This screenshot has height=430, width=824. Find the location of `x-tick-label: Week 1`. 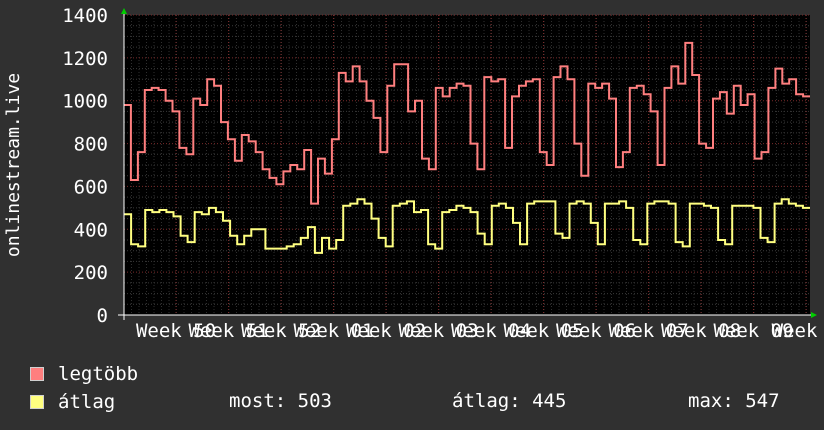

x-tick-label: Week 1 is located at coordinates (798, 331).